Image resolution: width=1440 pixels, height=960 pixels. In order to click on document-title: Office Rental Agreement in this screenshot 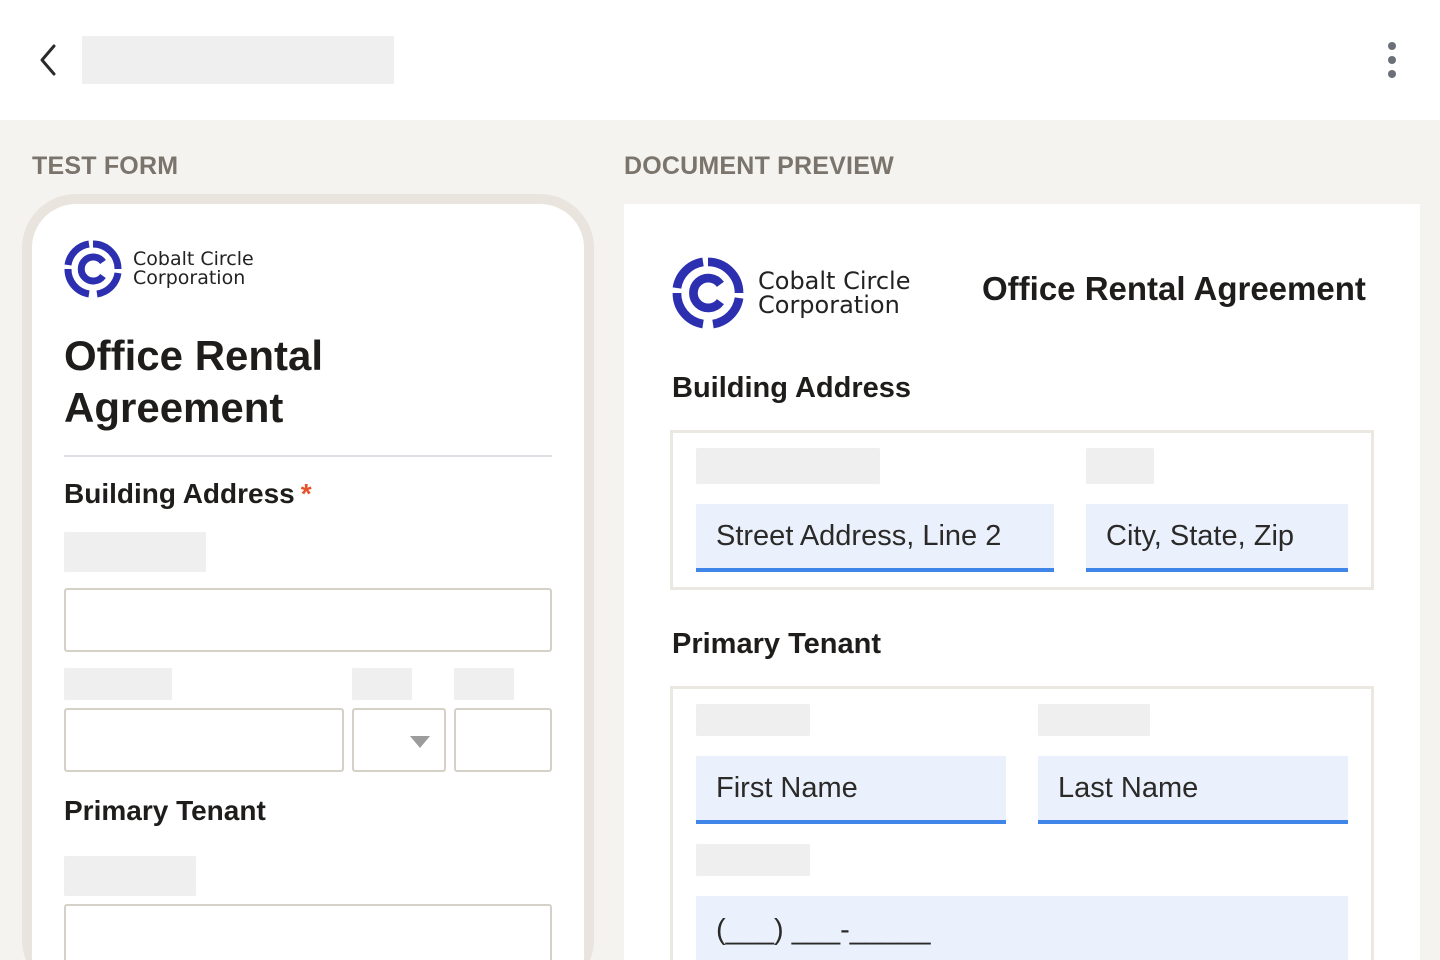, I will do `click(1174, 288)`.